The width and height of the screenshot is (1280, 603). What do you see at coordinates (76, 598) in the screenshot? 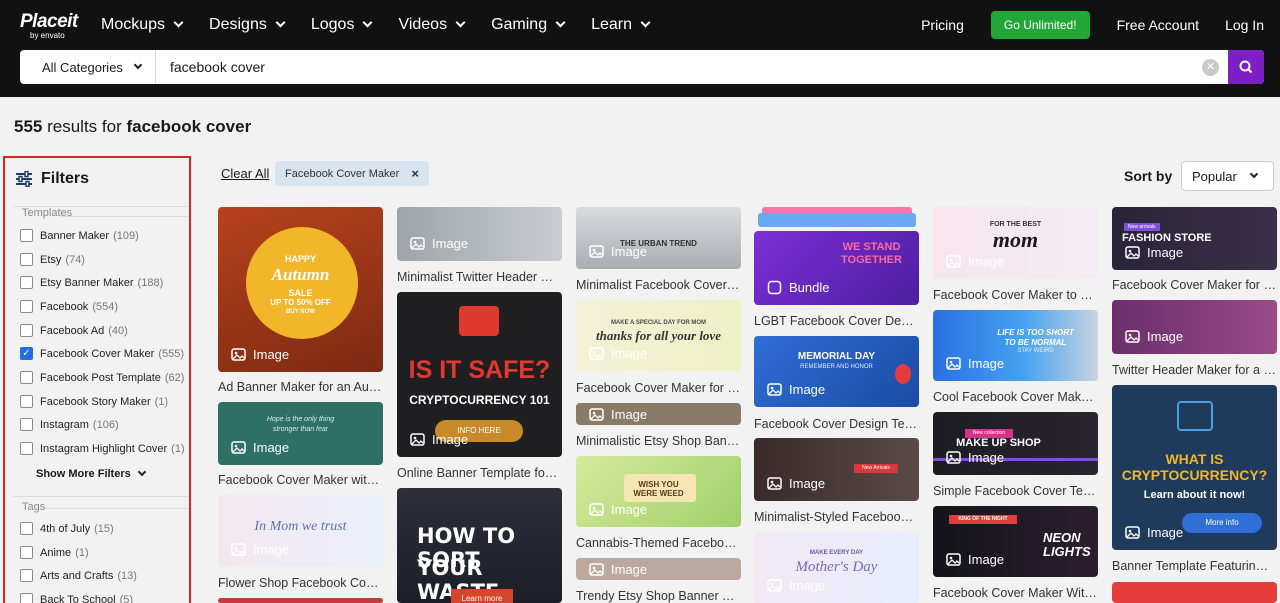
I see `tag-option: Back To School (5)` at bounding box center [76, 598].